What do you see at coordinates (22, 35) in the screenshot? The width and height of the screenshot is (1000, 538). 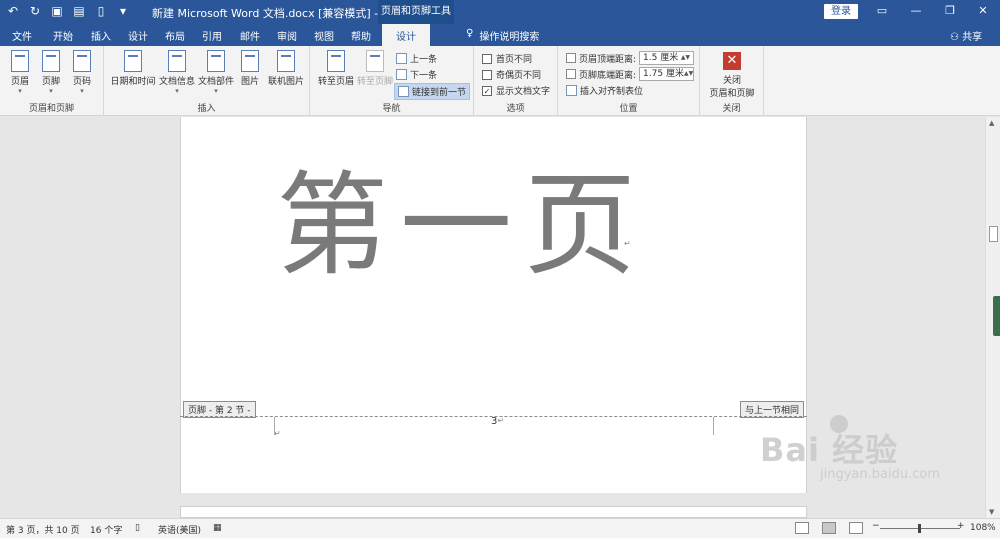 I see `tab-file: 文件` at bounding box center [22, 35].